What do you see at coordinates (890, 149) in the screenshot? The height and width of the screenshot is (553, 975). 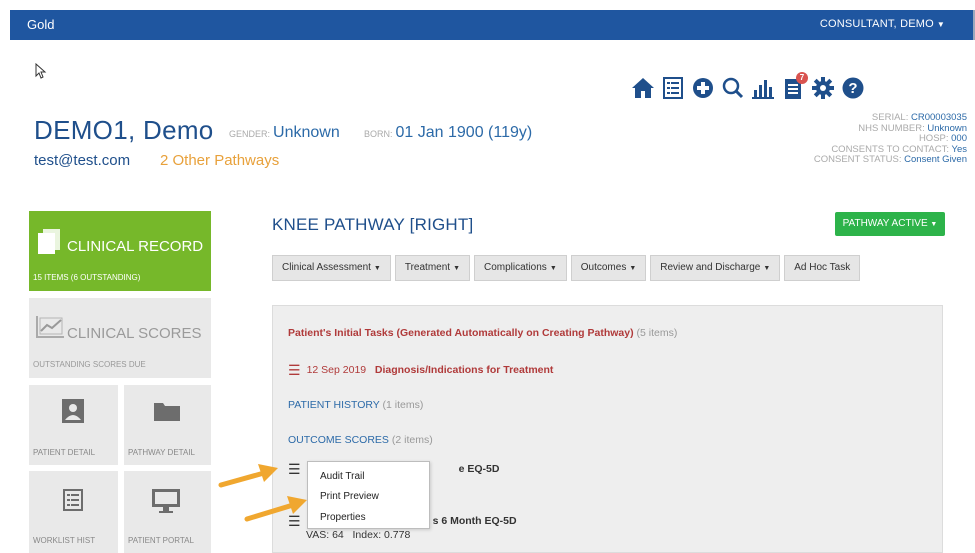 I see `consent-contact-label: CONSENTS TO CONTACT:` at bounding box center [890, 149].